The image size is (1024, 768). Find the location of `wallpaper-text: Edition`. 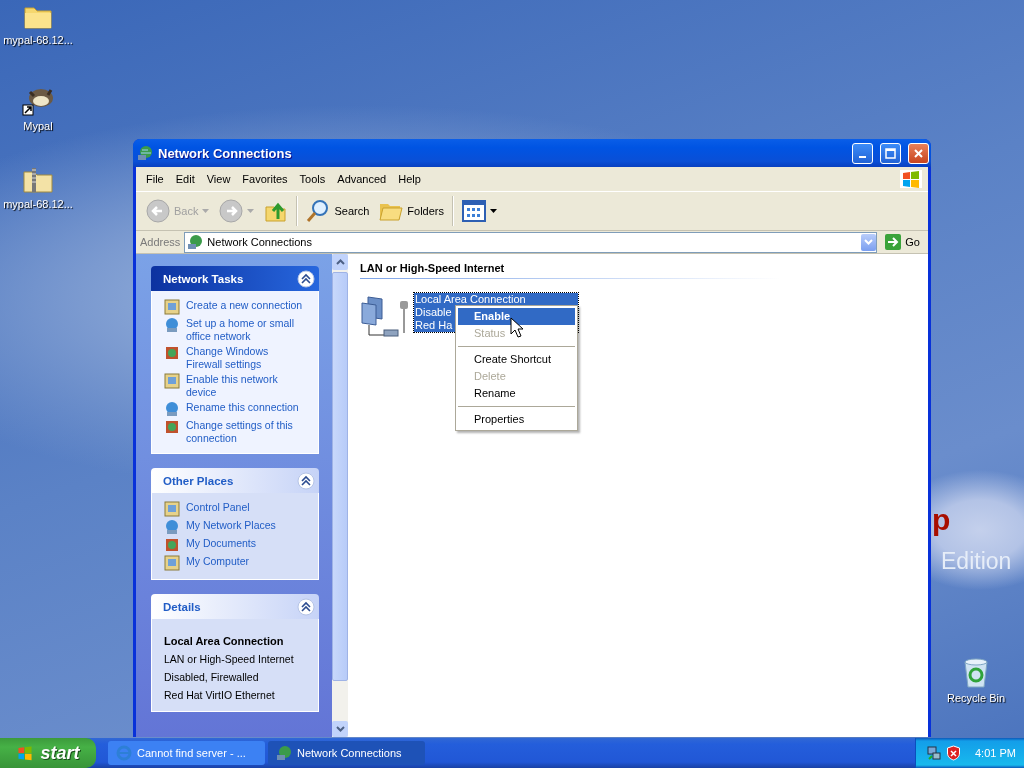

wallpaper-text: Edition is located at coordinates (976, 561).